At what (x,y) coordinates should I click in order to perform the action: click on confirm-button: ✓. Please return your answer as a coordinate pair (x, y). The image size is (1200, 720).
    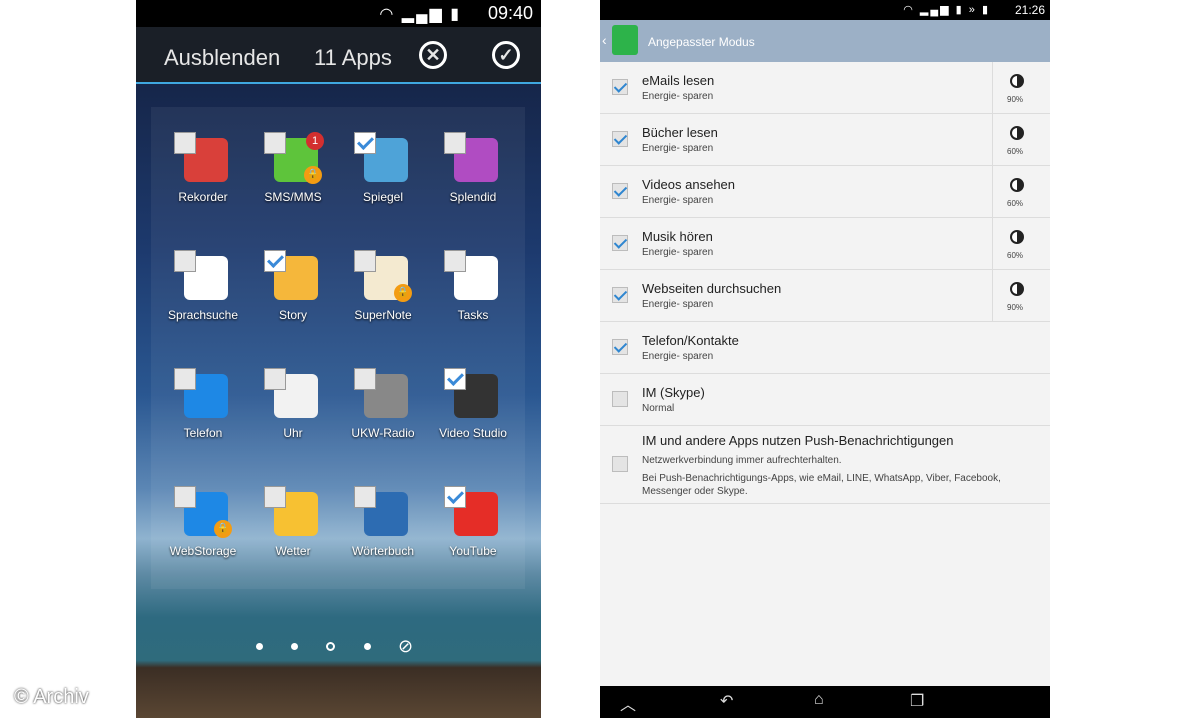
    Looking at the image, I should click on (506, 55).